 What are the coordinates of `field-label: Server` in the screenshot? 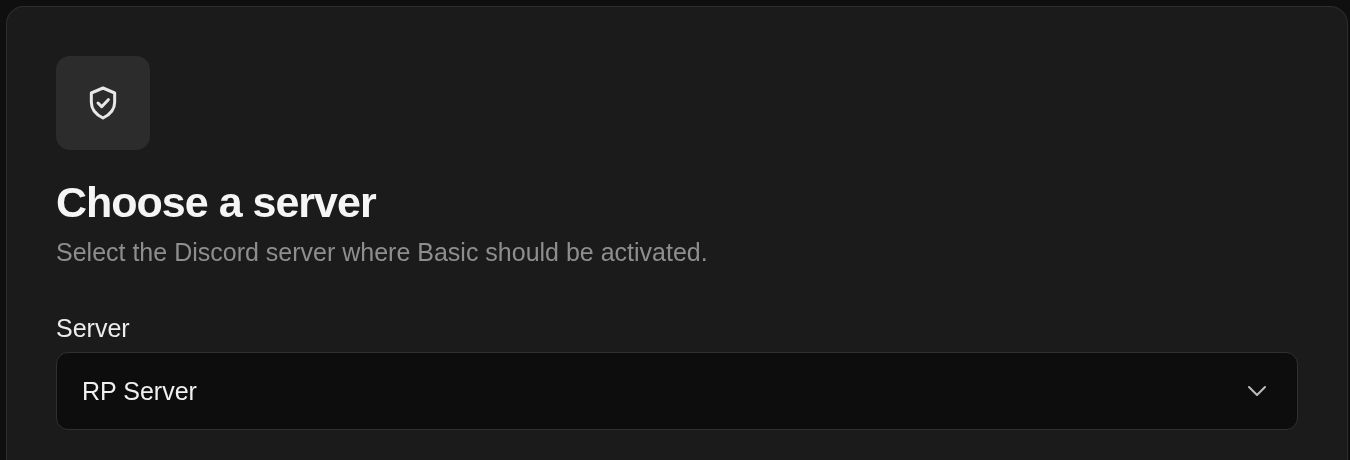 It's located at (93, 328).